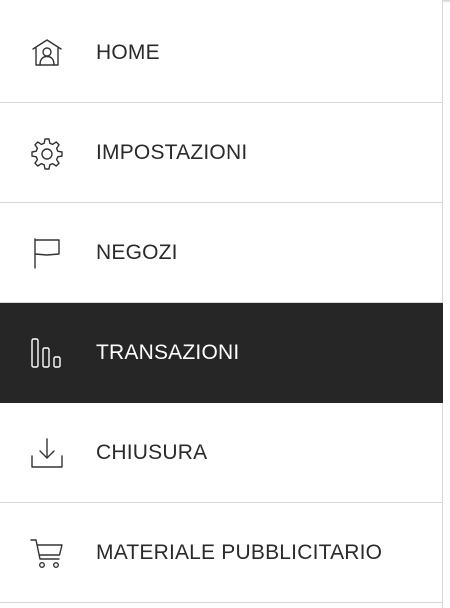 This screenshot has height=608, width=450. Describe the element at coordinates (47, 453) in the screenshot. I see `download-icon` at that location.